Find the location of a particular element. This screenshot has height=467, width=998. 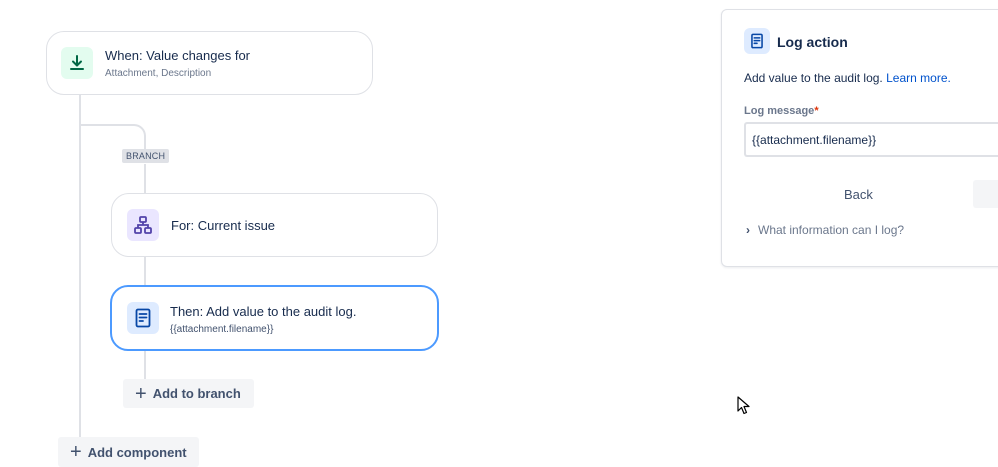

log-message-label-text: Log message is located at coordinates (779, 111).